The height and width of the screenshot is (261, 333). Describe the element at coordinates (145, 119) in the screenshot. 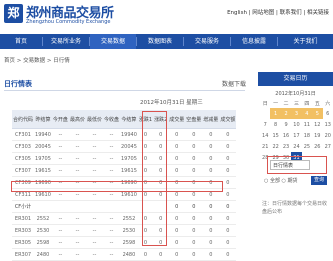

I see `column-header: 涨跌1` at that location.